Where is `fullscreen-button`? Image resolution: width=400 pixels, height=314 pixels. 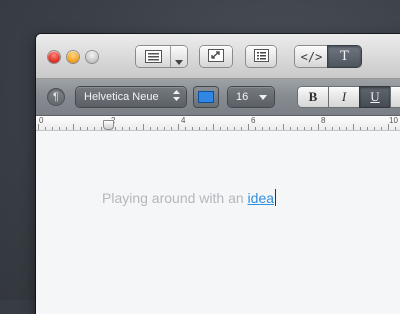 fullscreen-button is located at coordinates (216, 56).